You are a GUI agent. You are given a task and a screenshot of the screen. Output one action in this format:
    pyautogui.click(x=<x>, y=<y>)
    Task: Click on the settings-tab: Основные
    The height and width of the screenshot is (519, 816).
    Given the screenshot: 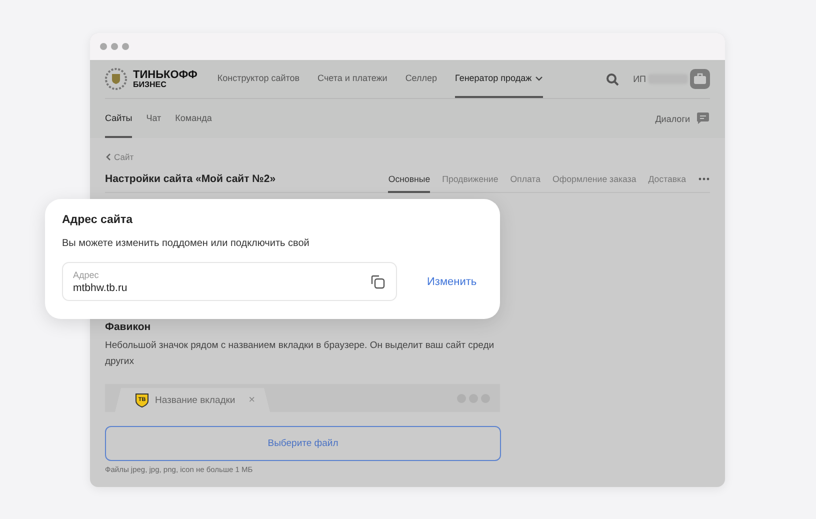 What is the action you would take?
    pyautogui.click(x=409, y=179)
    